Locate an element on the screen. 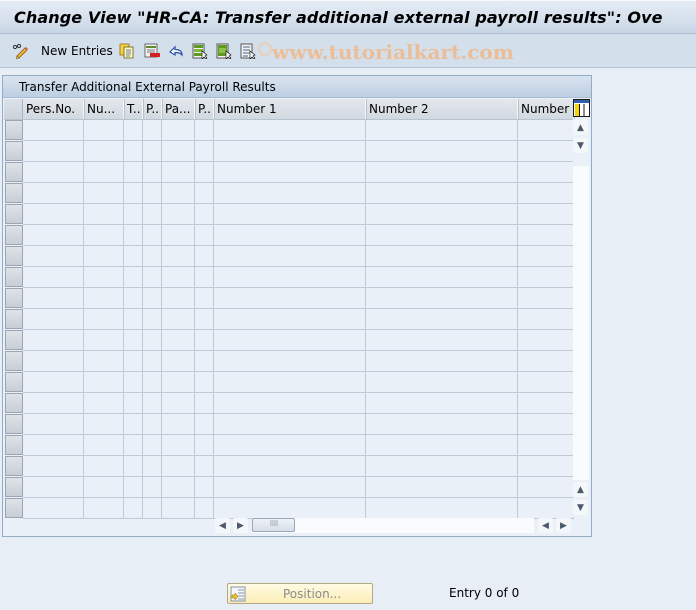 Image resolution: width=696 pixels, height=610 pixels. scroll-down-bottom-button: ▼ is located at coordinates (580, 507).